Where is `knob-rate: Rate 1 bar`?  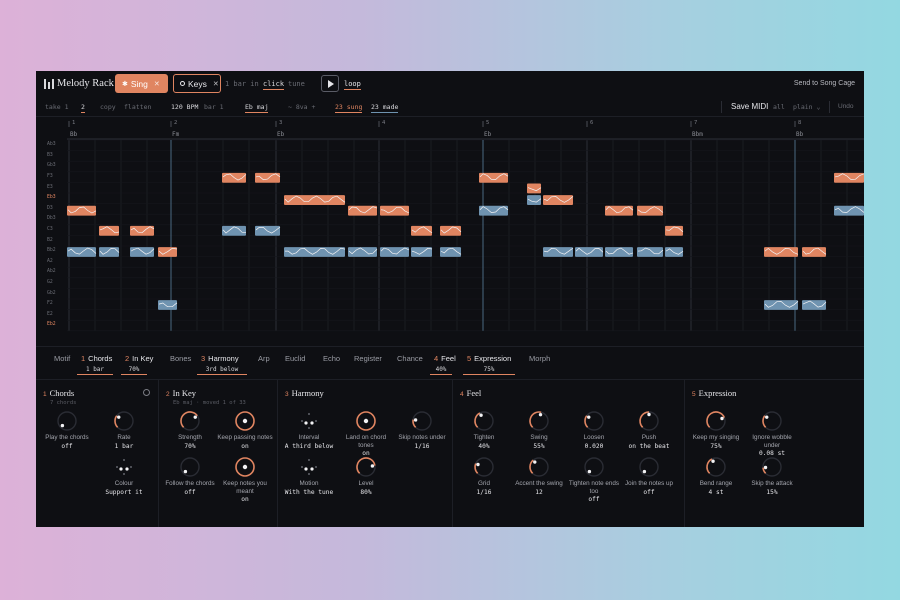 knob-rate: Rate 1 bar is located at coordinates (124, 430).